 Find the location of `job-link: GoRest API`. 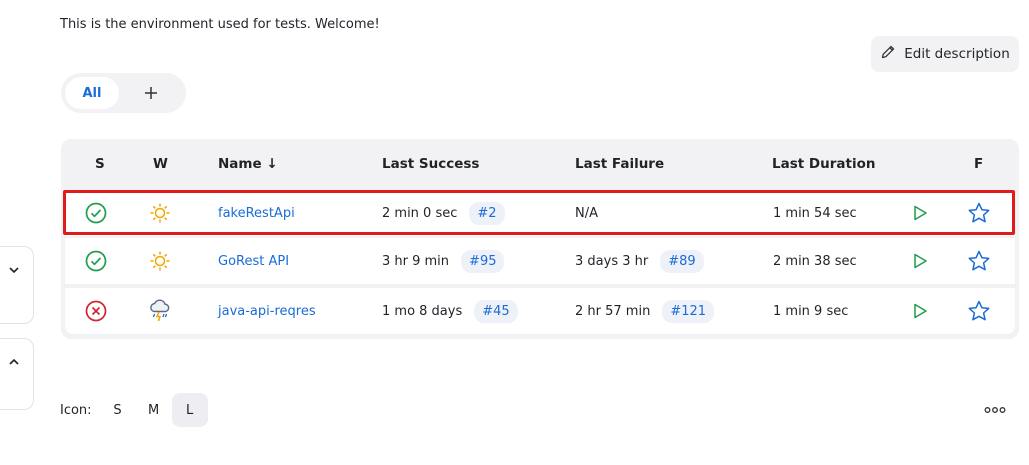

job-link: GoRest API is located at coordinates (253, 261).